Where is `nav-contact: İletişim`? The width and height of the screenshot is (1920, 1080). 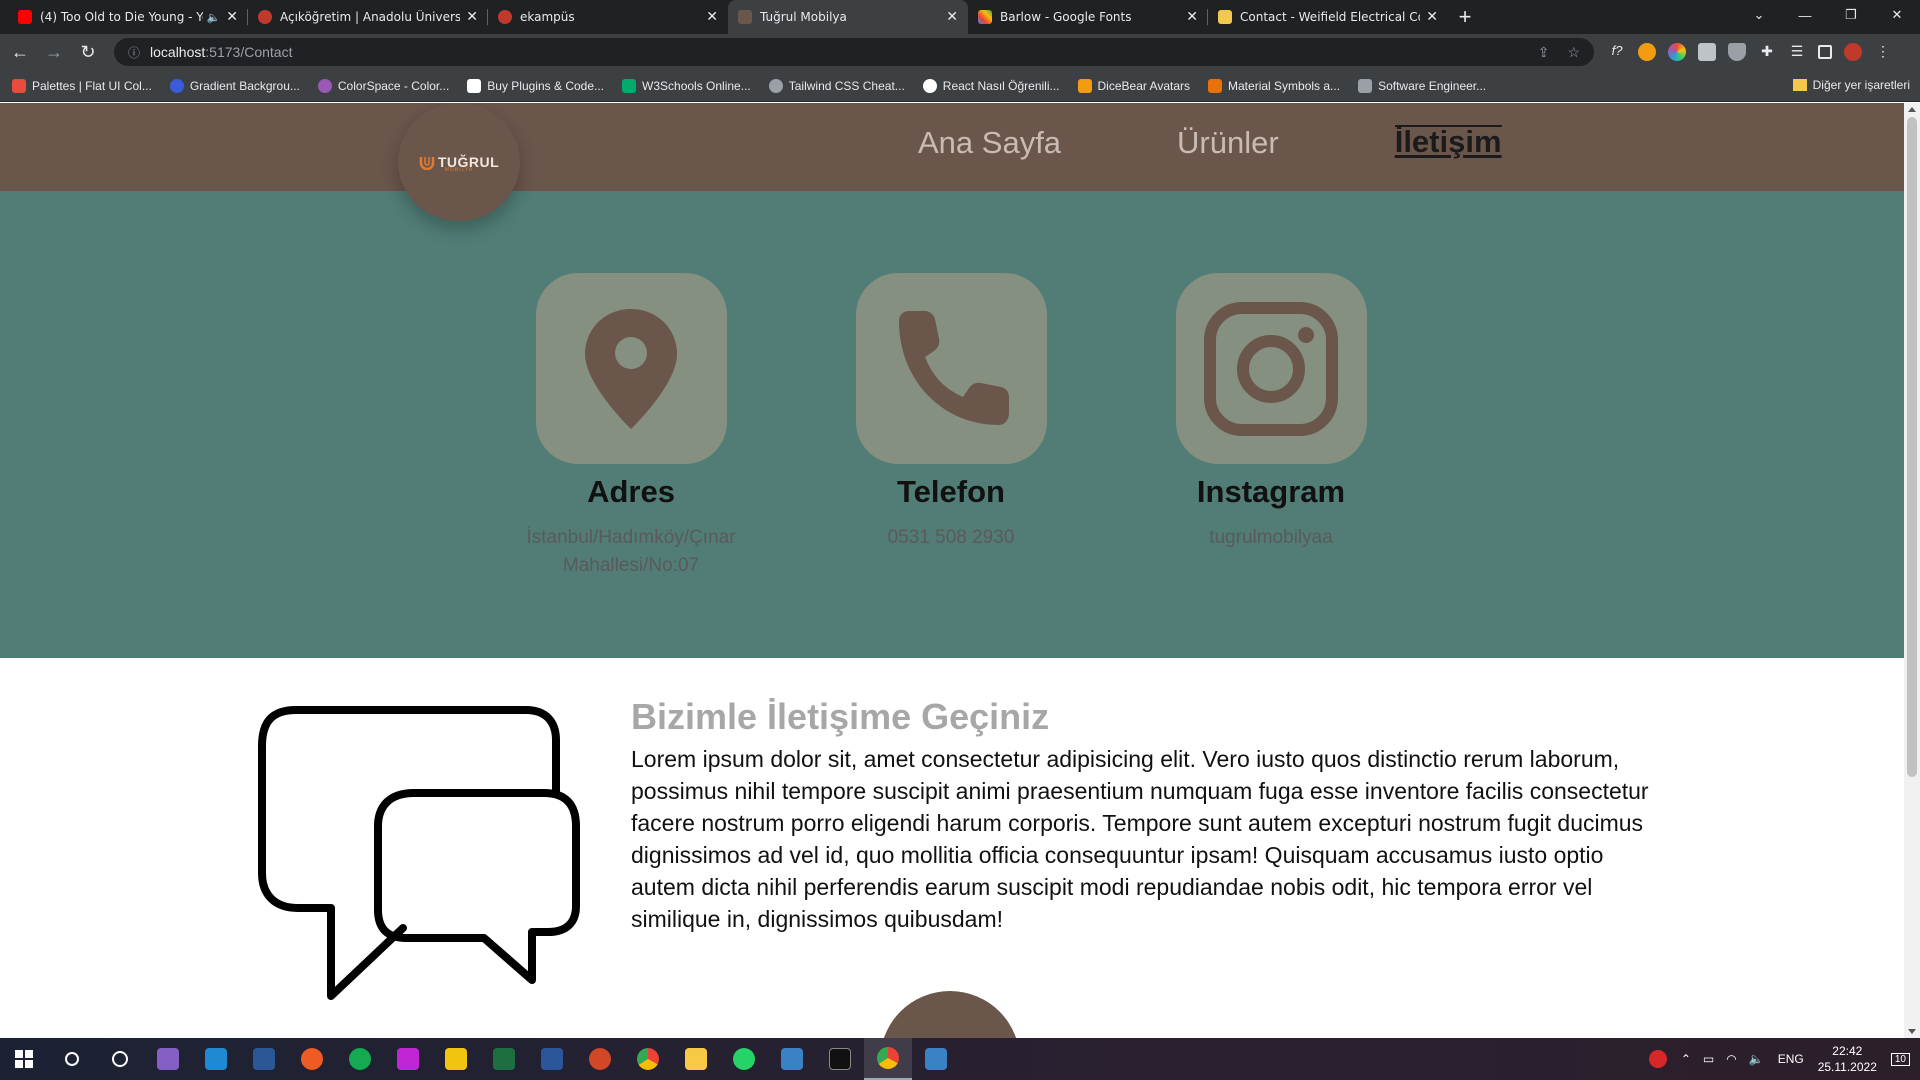
nav-contact: İletişim is located at coordinates (1448, 143).